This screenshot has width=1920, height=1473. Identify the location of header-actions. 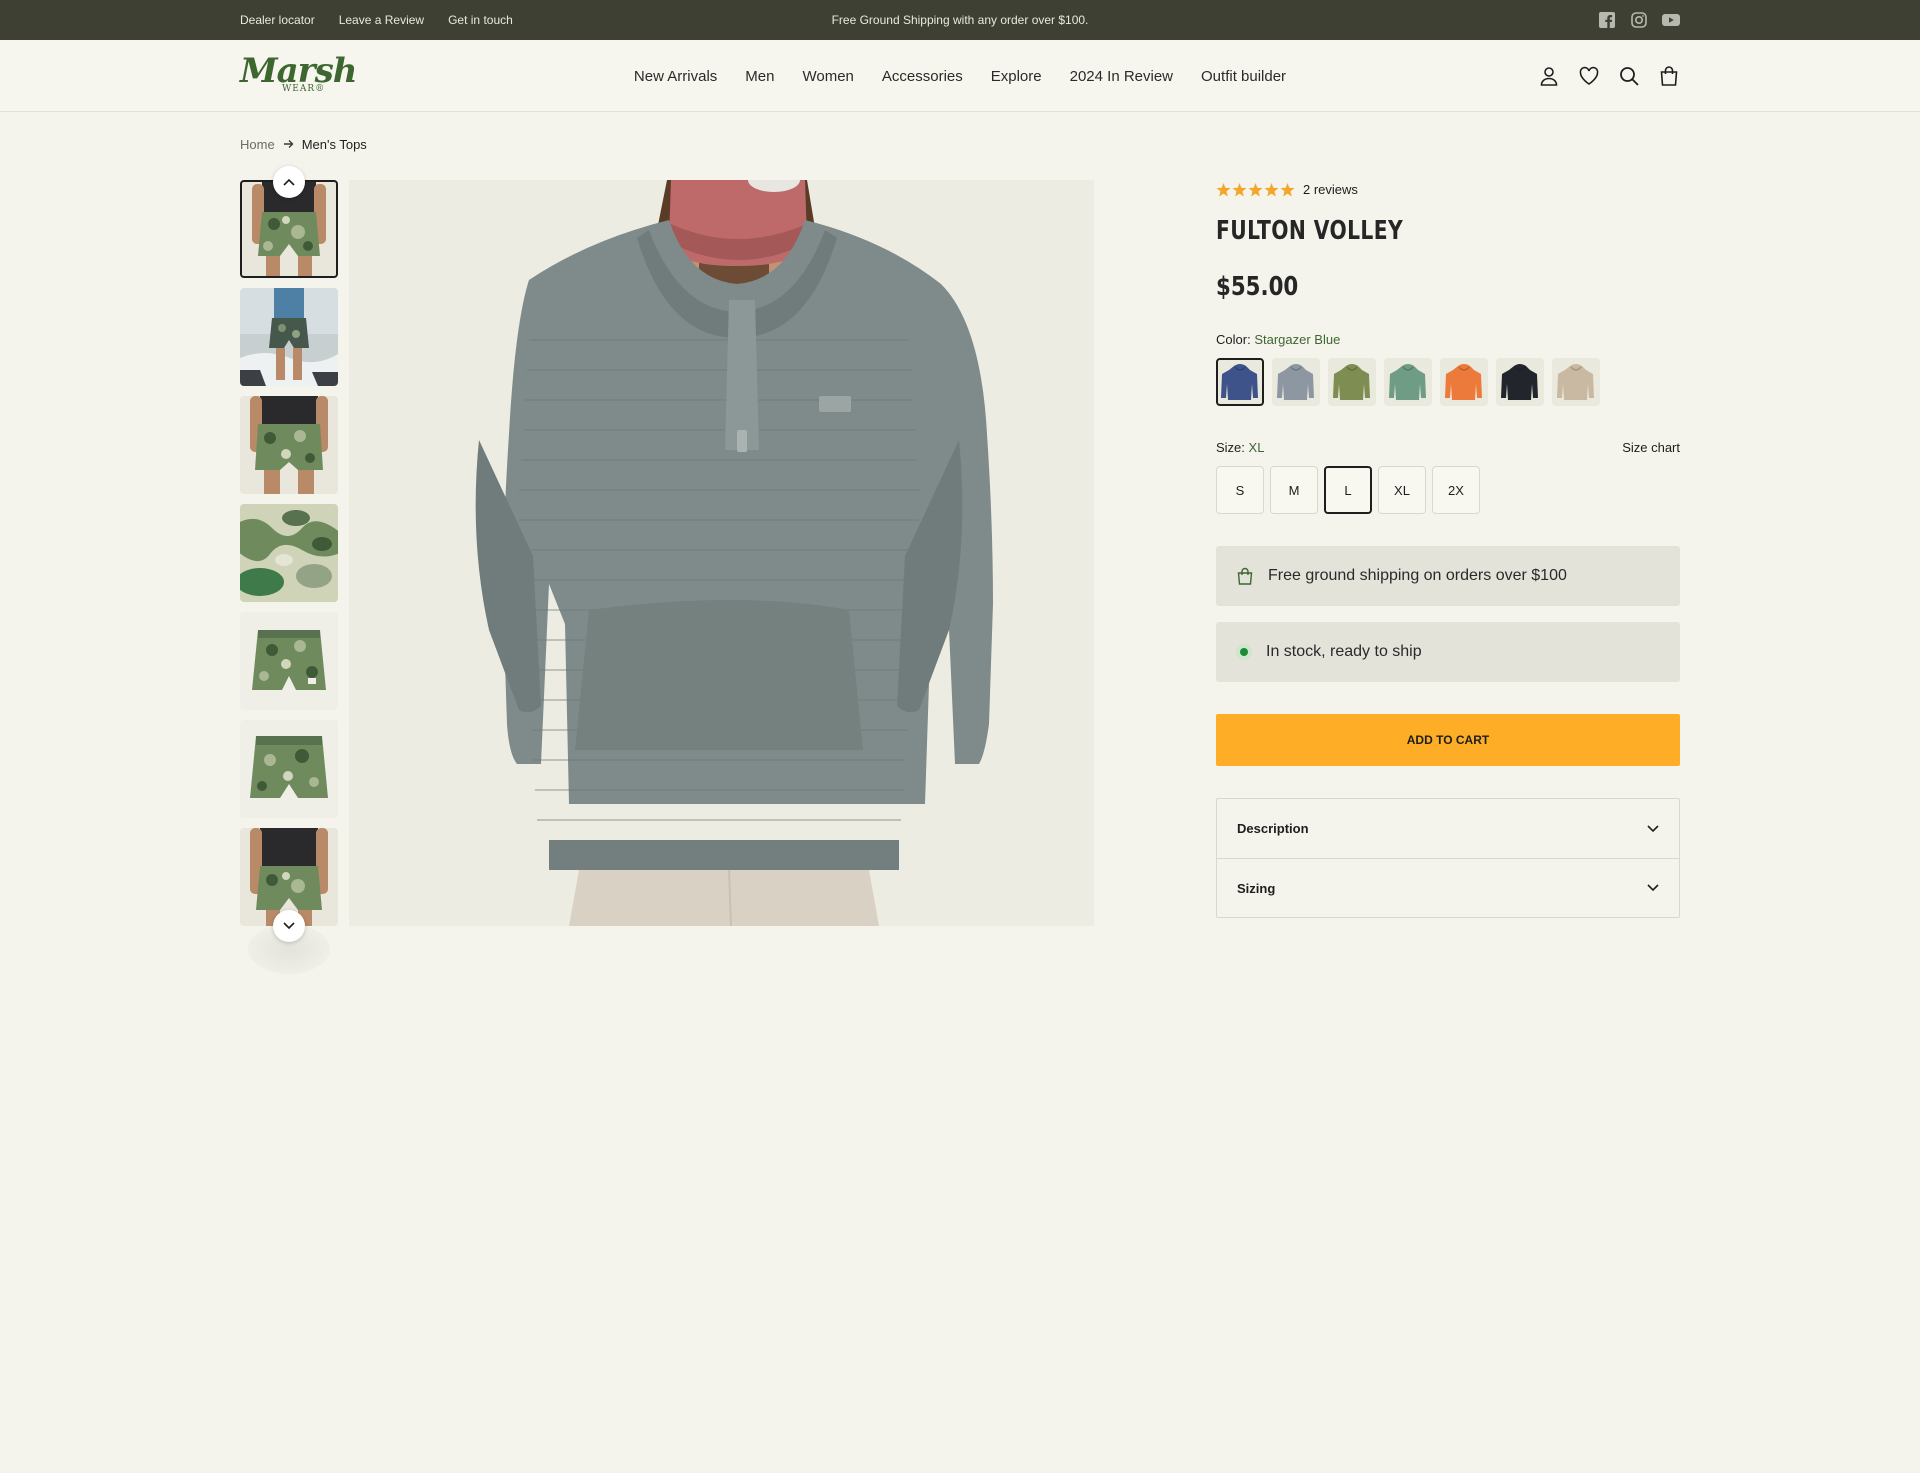
(1609, 76).